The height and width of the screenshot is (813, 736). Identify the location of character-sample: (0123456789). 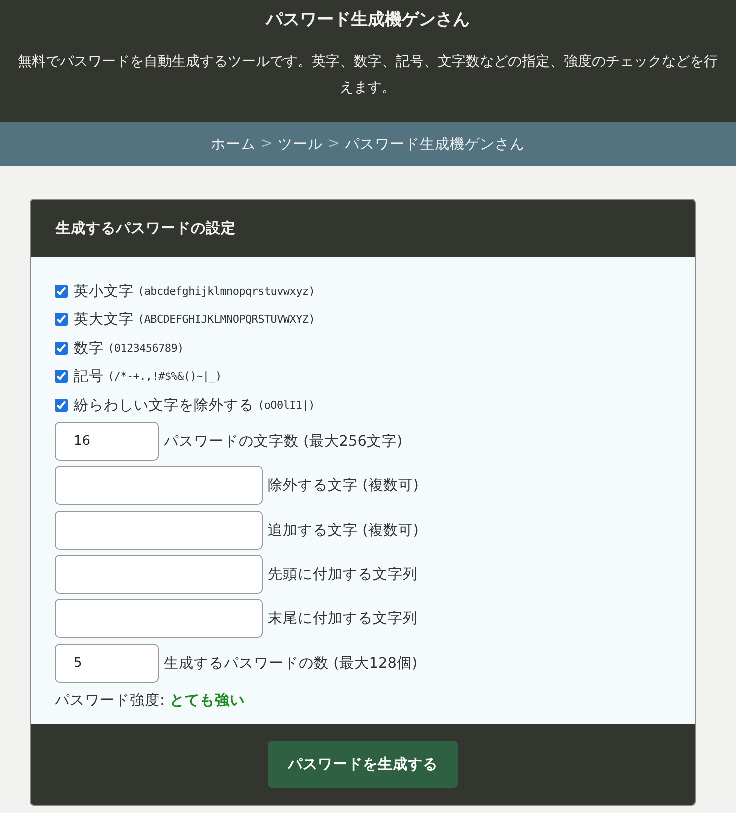
(146, 348).